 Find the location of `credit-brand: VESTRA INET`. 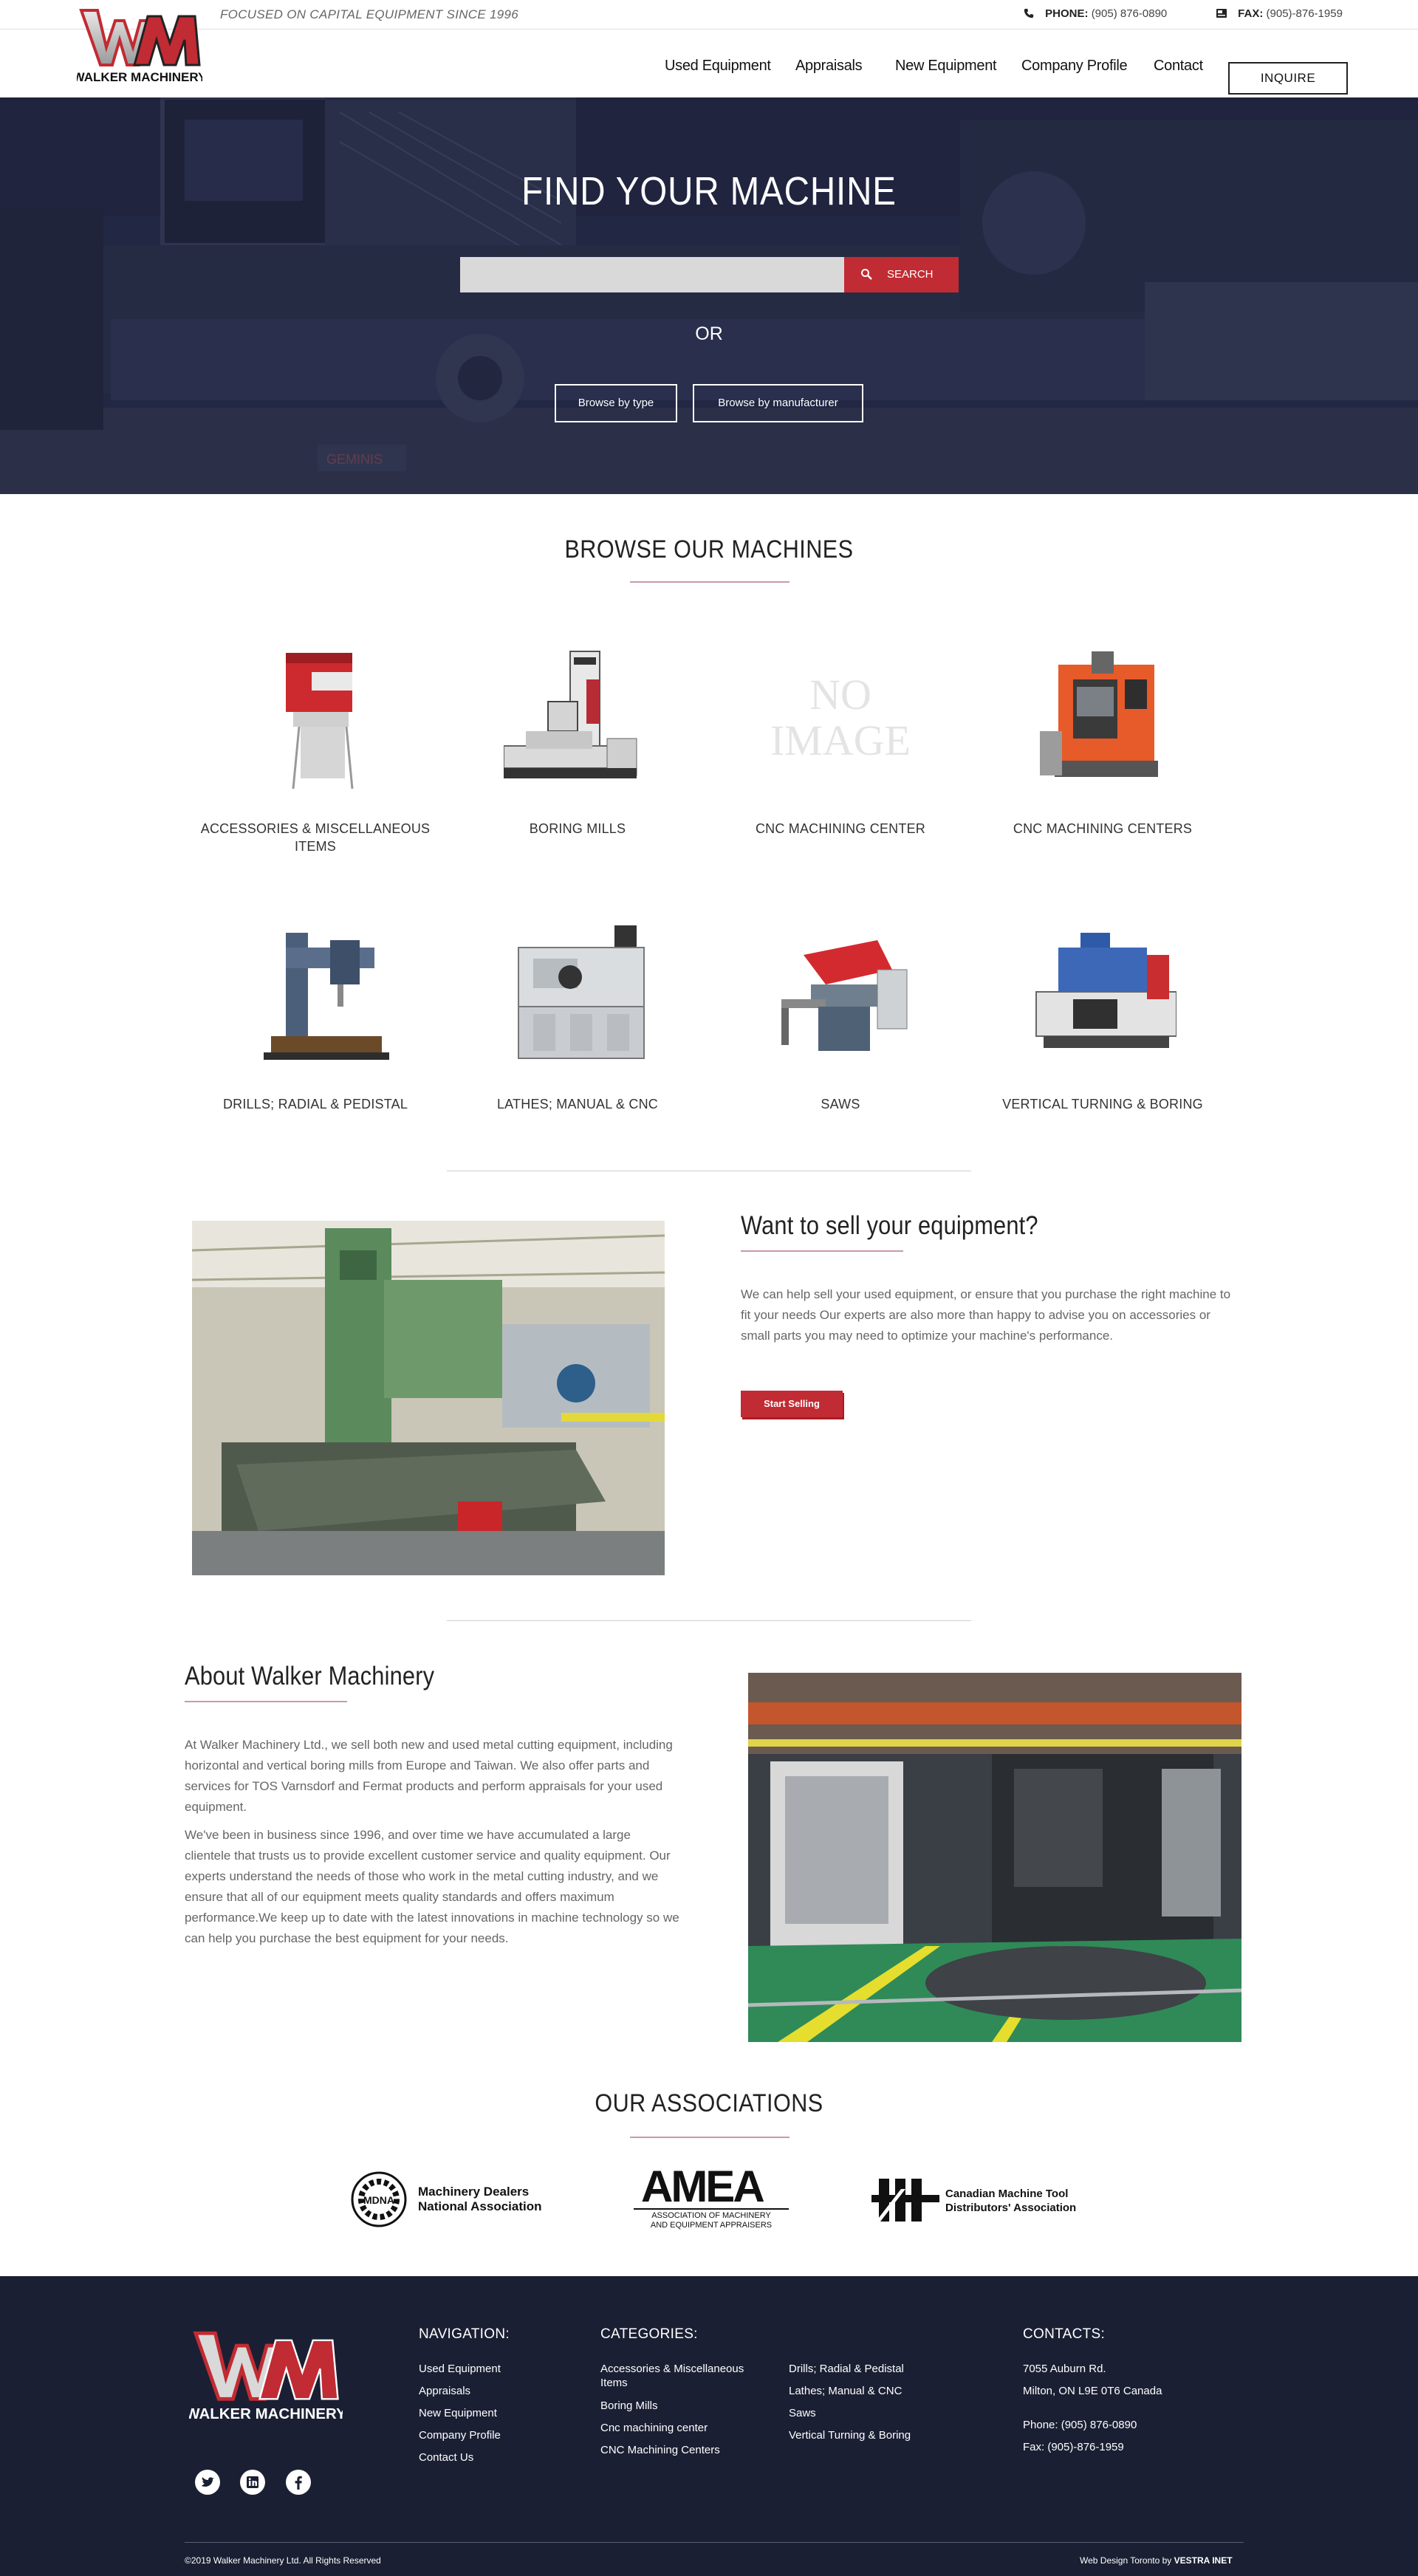

credit-brand: VESTRA INET is located at coordinates (1203, 2560).